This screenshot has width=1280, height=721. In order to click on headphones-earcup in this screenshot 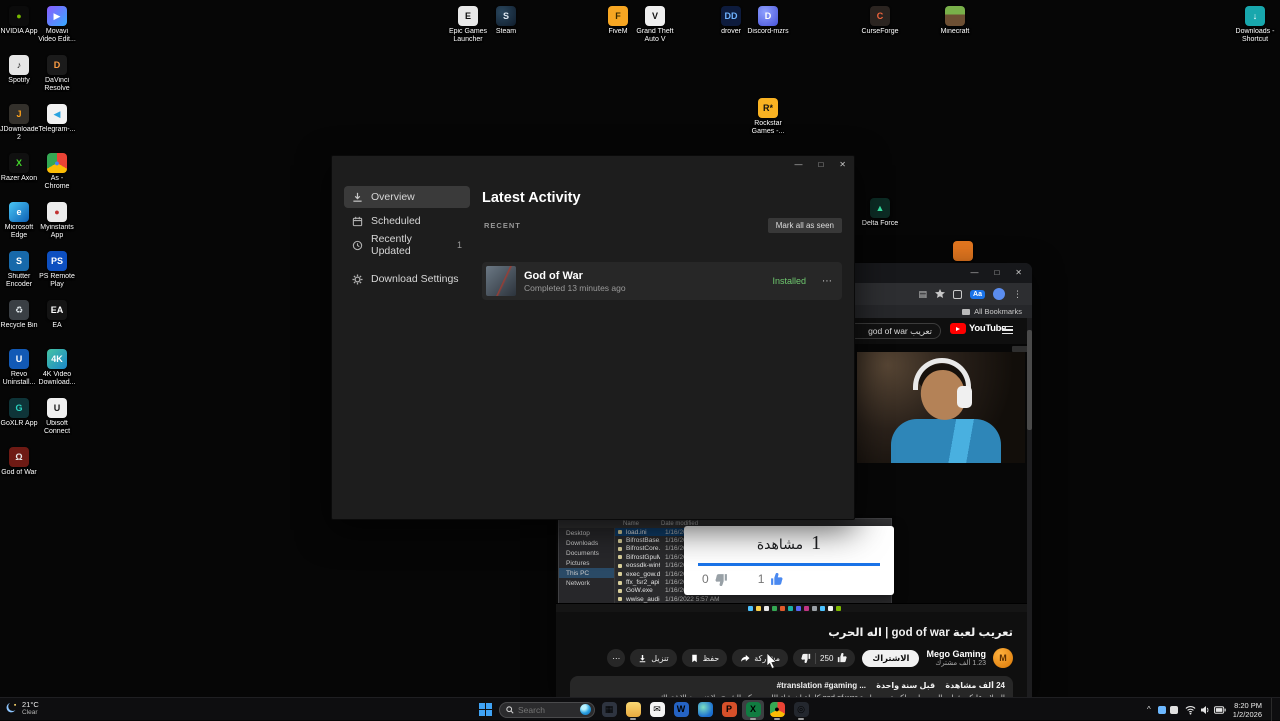, I will do `click(964, 397)`.